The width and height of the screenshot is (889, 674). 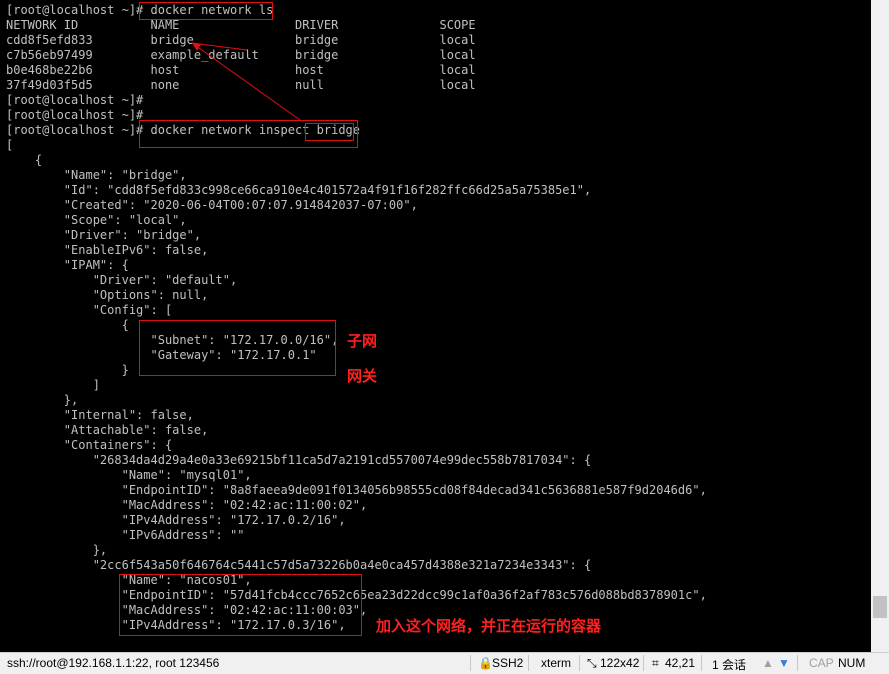 I want to click on container-annotation: 加入这个网络，并正在运行的容器, so click(x=489, y=626).